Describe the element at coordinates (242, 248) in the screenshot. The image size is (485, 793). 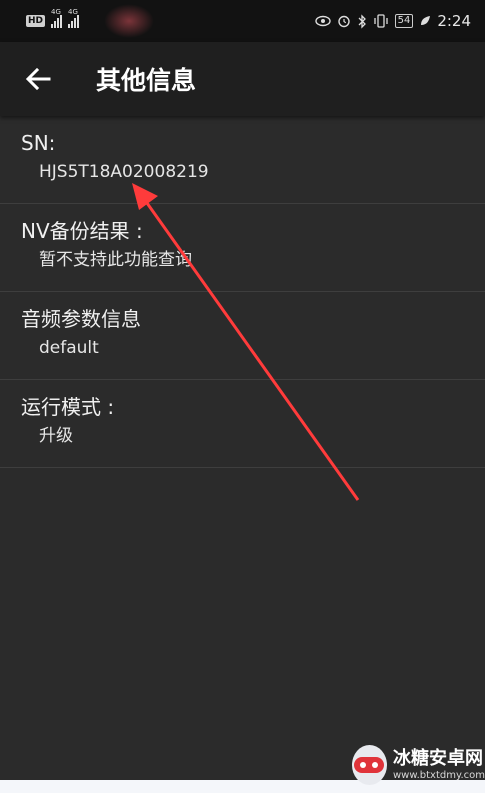
I see `list-item-nv-backup: NV备份结果 : 暂不支持此功能查询` at that location.